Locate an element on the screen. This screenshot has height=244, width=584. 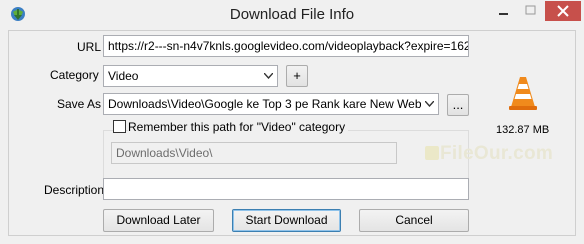
minimize-icon is located at coordinates (503, 14).